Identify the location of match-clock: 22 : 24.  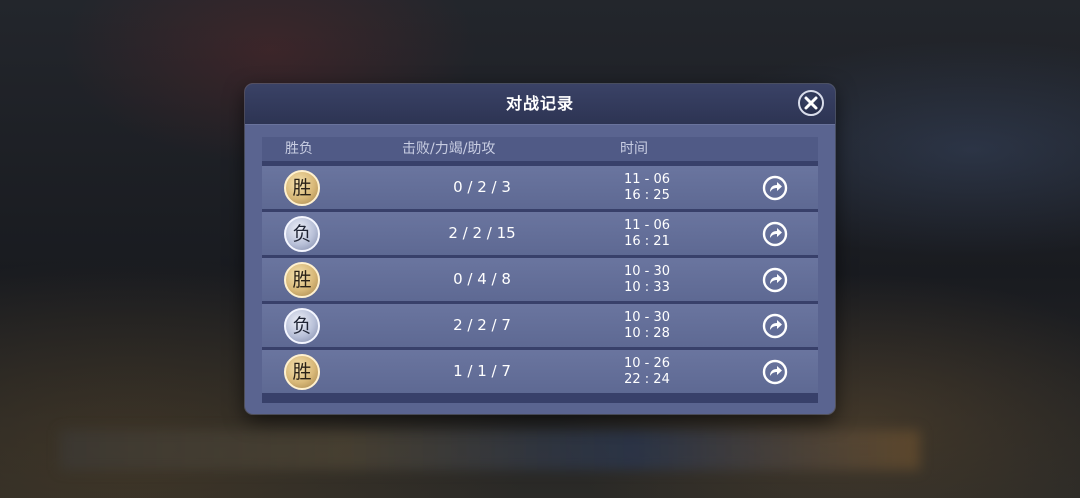
(647, 379).